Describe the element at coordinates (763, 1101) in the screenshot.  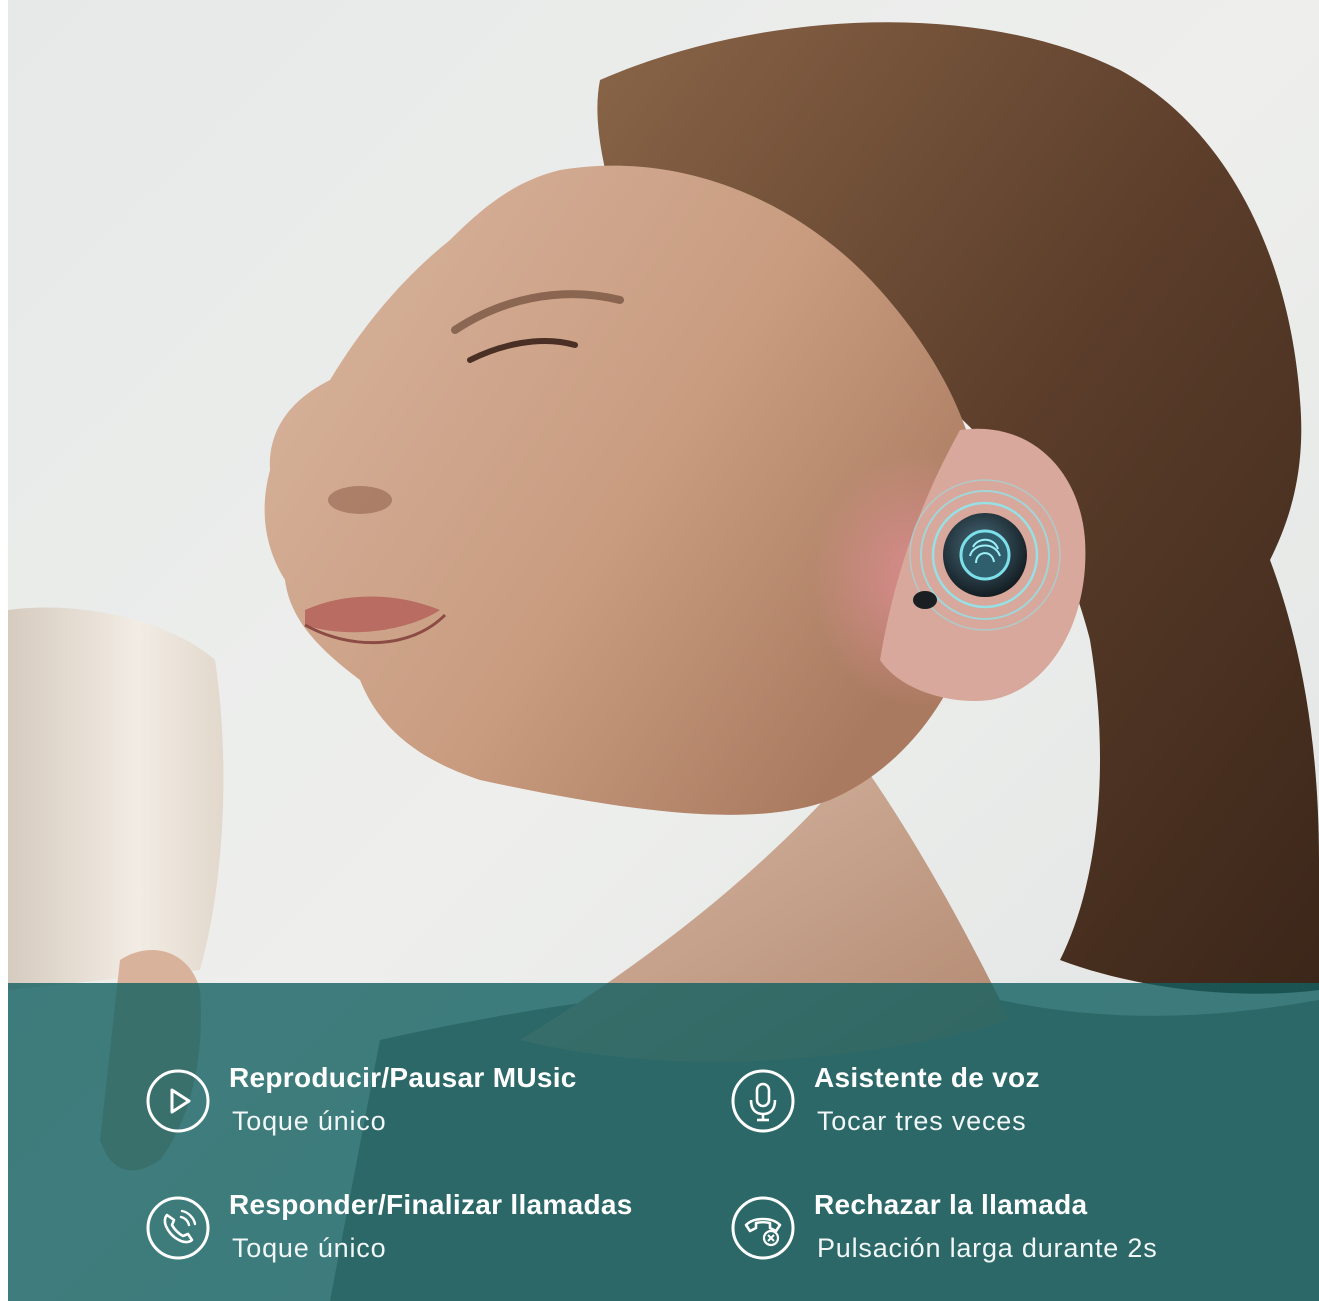
I see `microphone-icon` at that location.